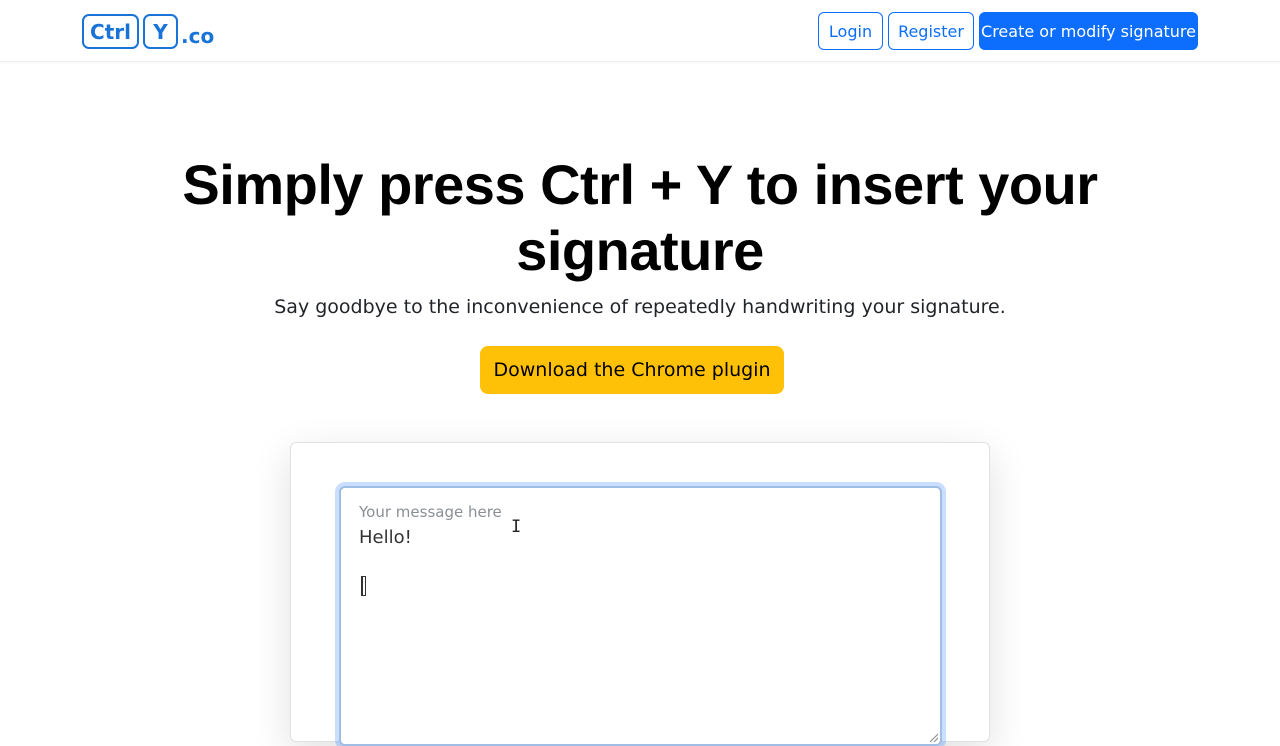 The image size is (1280, 746). I want to click on site-logo: Ctrl Y .co, so click(148, 31).